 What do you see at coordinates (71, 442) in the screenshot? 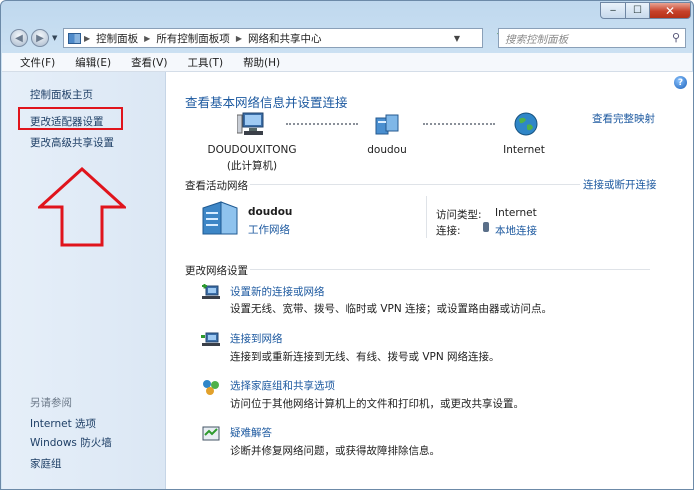
I see `sidebar-item-windows-firewall: Windows 防火墙` at bounding box center [71, 442].